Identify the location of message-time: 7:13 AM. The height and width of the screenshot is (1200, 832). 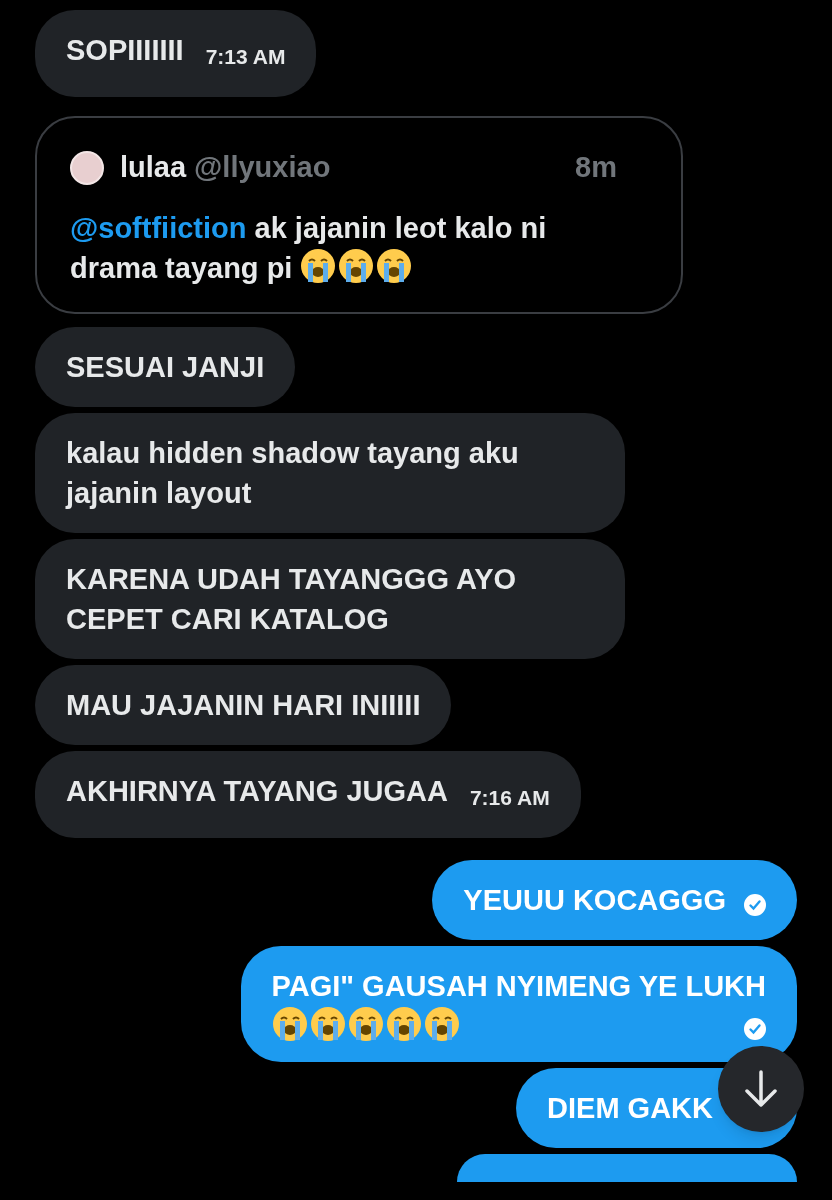
(245, 56).